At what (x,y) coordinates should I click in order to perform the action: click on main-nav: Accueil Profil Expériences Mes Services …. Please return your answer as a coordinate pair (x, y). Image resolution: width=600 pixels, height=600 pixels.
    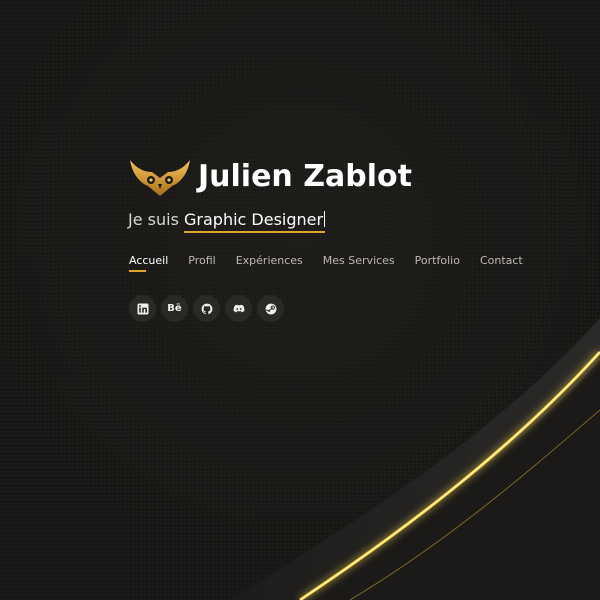
    Looking at the image, I should click on (336, 262).